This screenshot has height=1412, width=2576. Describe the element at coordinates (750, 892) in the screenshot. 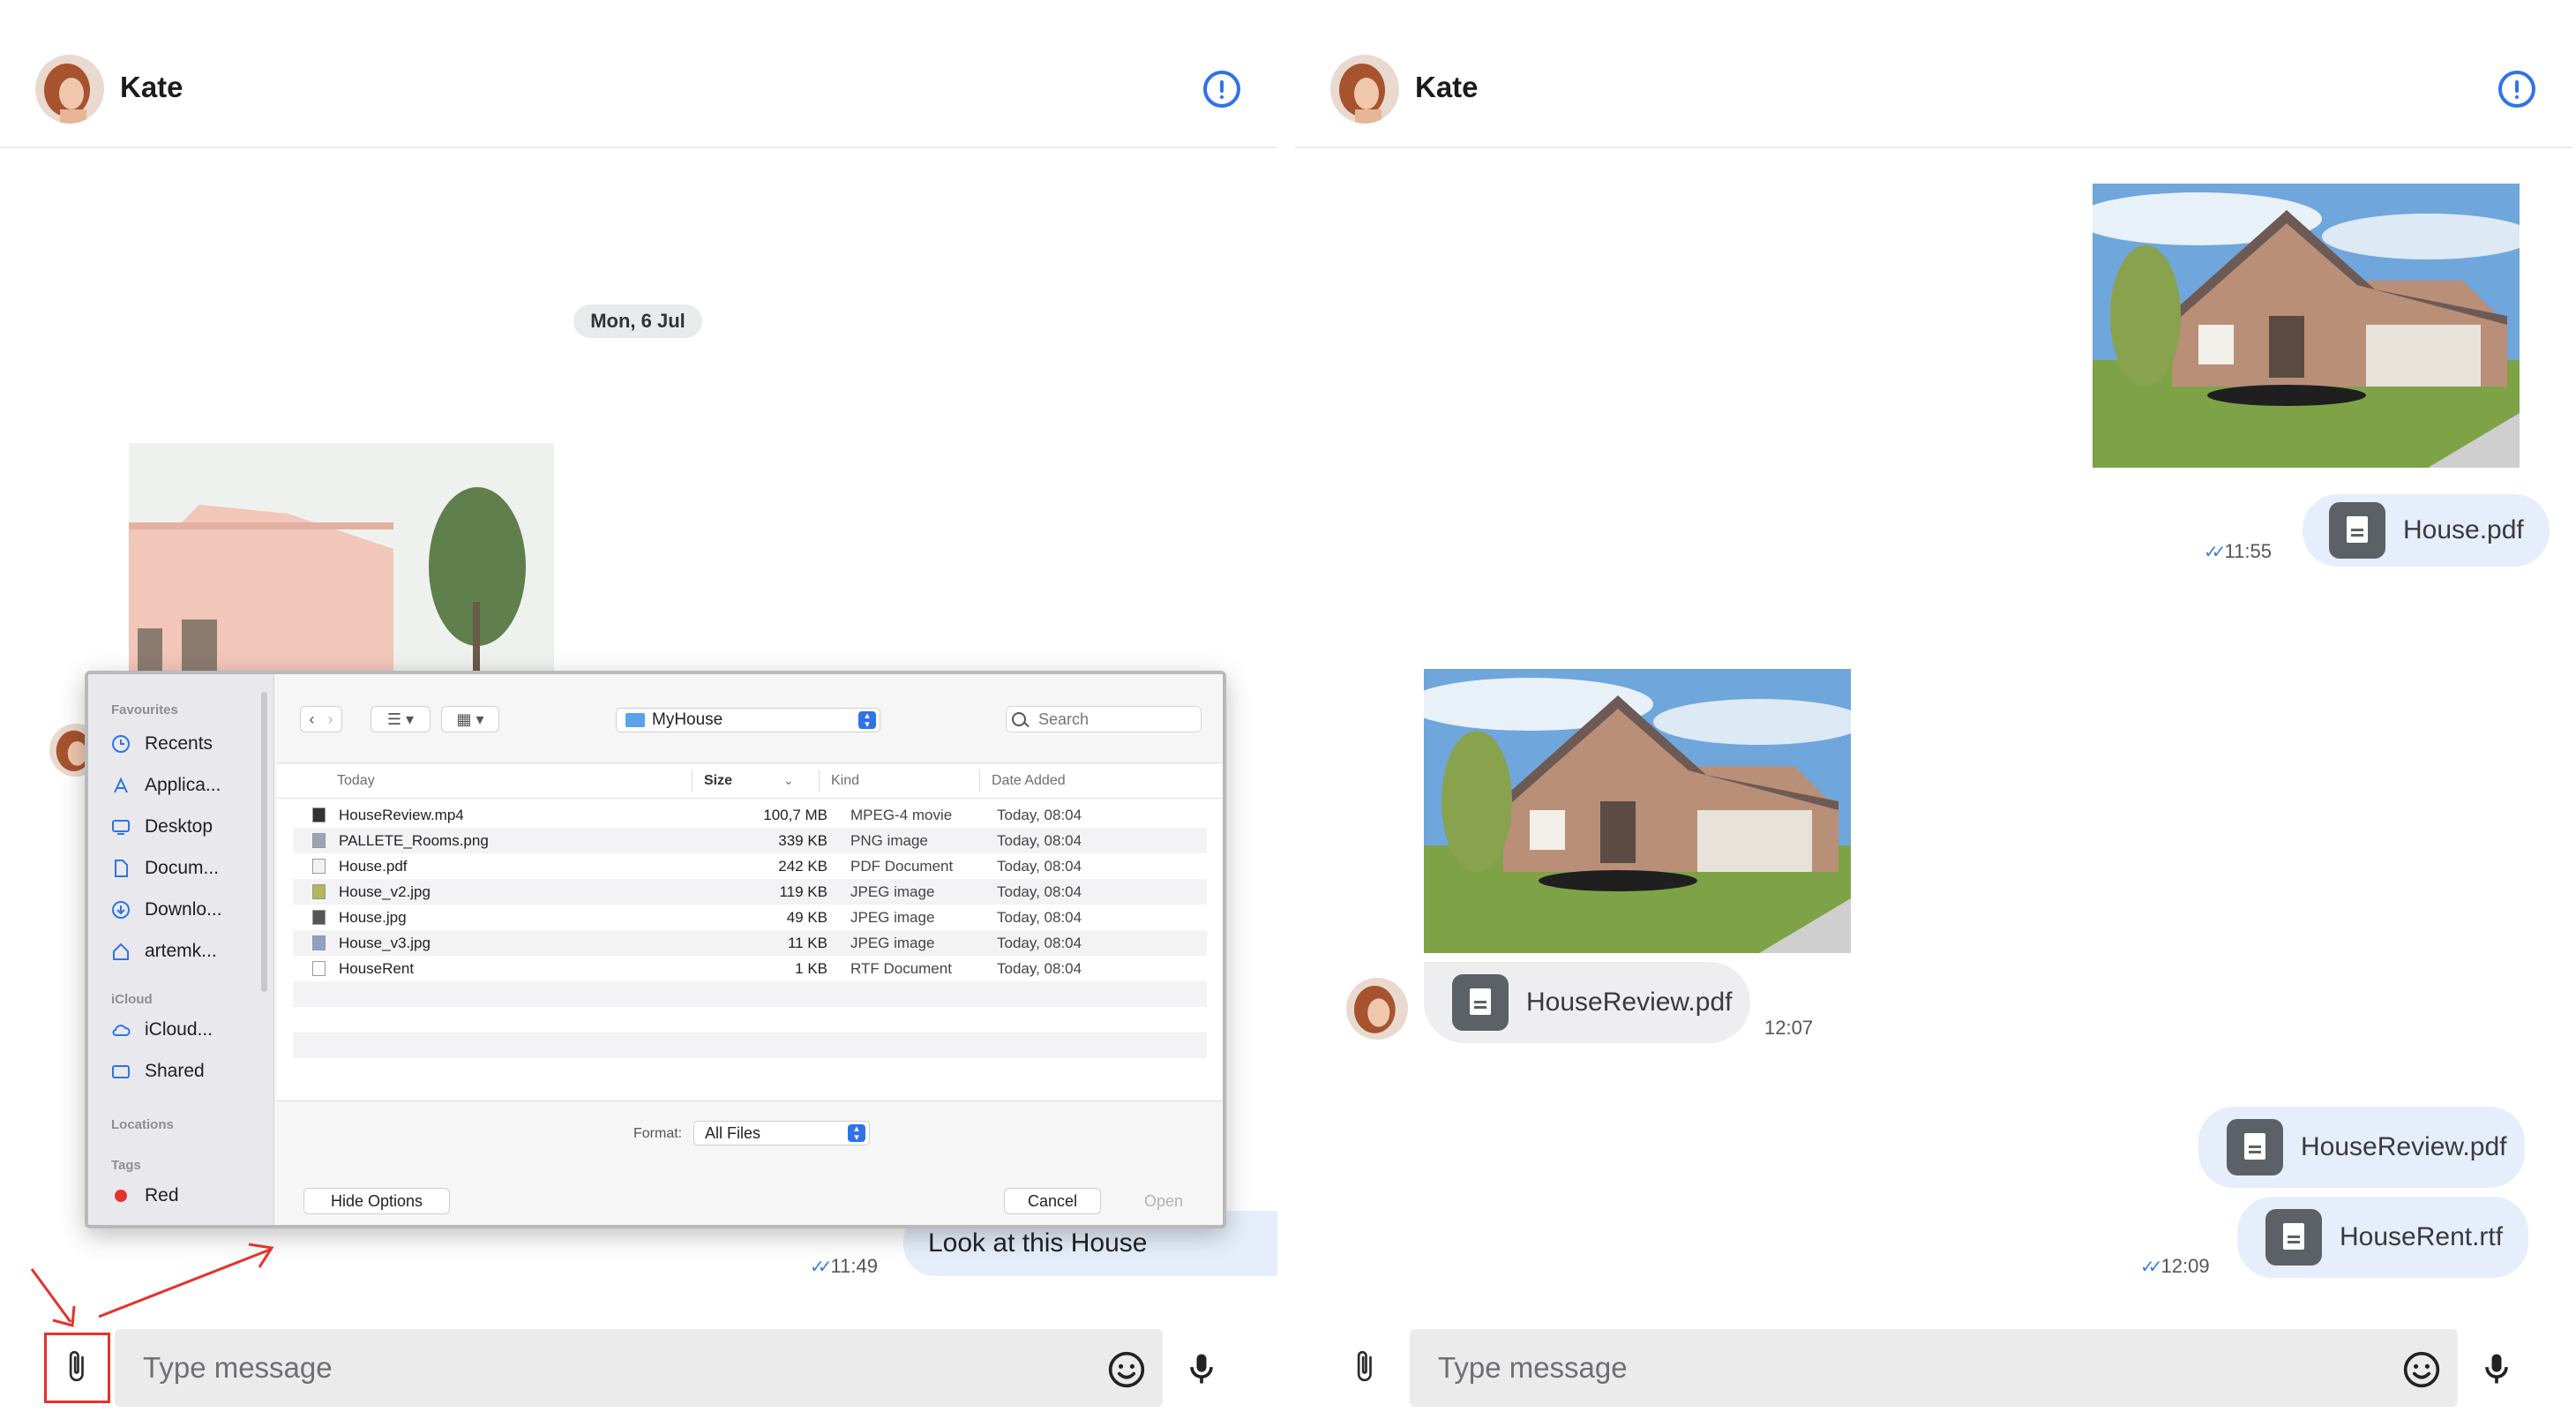

I see `file-row: House_v2.jpg 119 KB JPEG image Today, 08:04` at that location.